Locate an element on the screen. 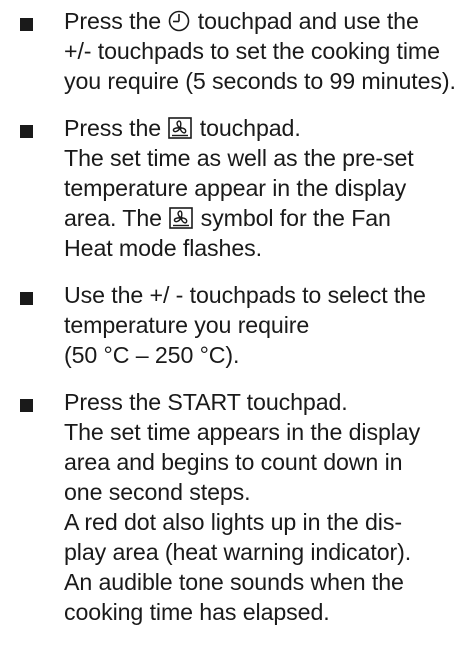  instruction-text: symbol for the Fan is located at coordinates (292, 218).